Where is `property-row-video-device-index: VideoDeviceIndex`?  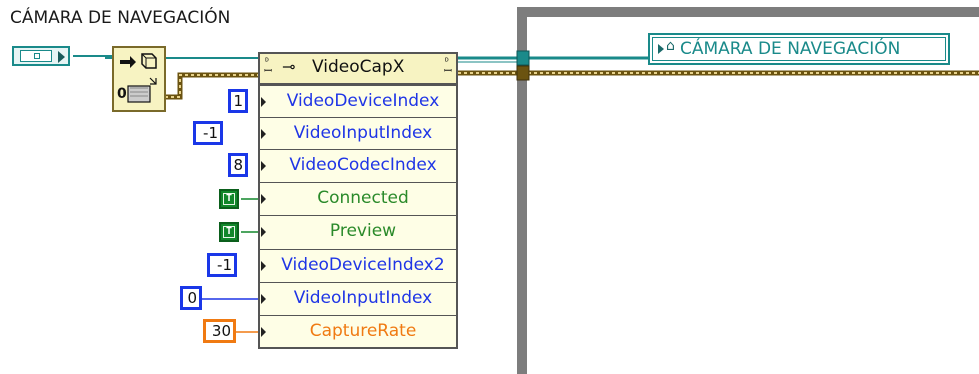
property-row-video-device-index: VideoDeviceIndex is located at coordinates (358, 101).